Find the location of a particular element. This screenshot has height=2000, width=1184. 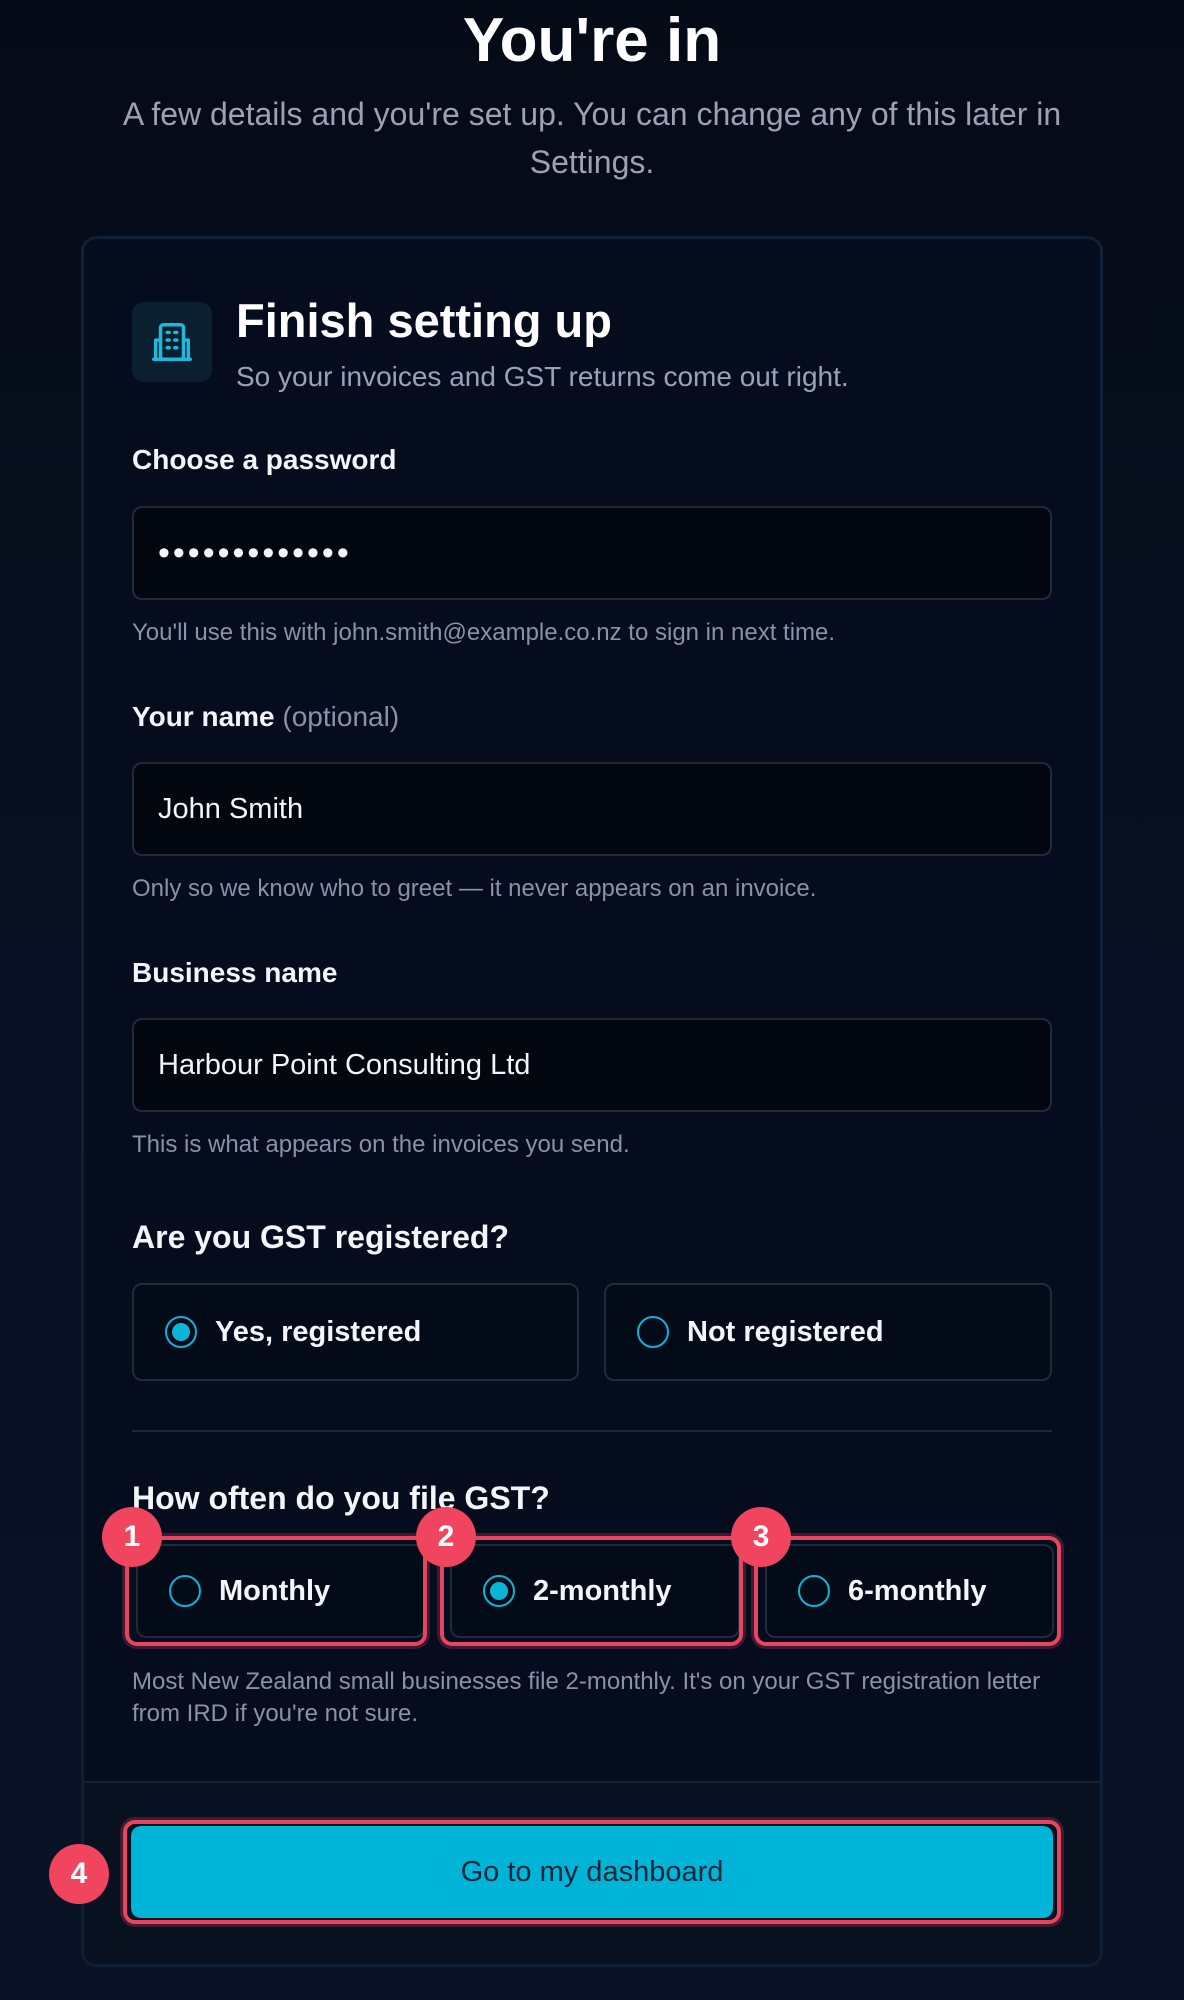

radio-label: Not registered is located at coordinates (785, 1331).